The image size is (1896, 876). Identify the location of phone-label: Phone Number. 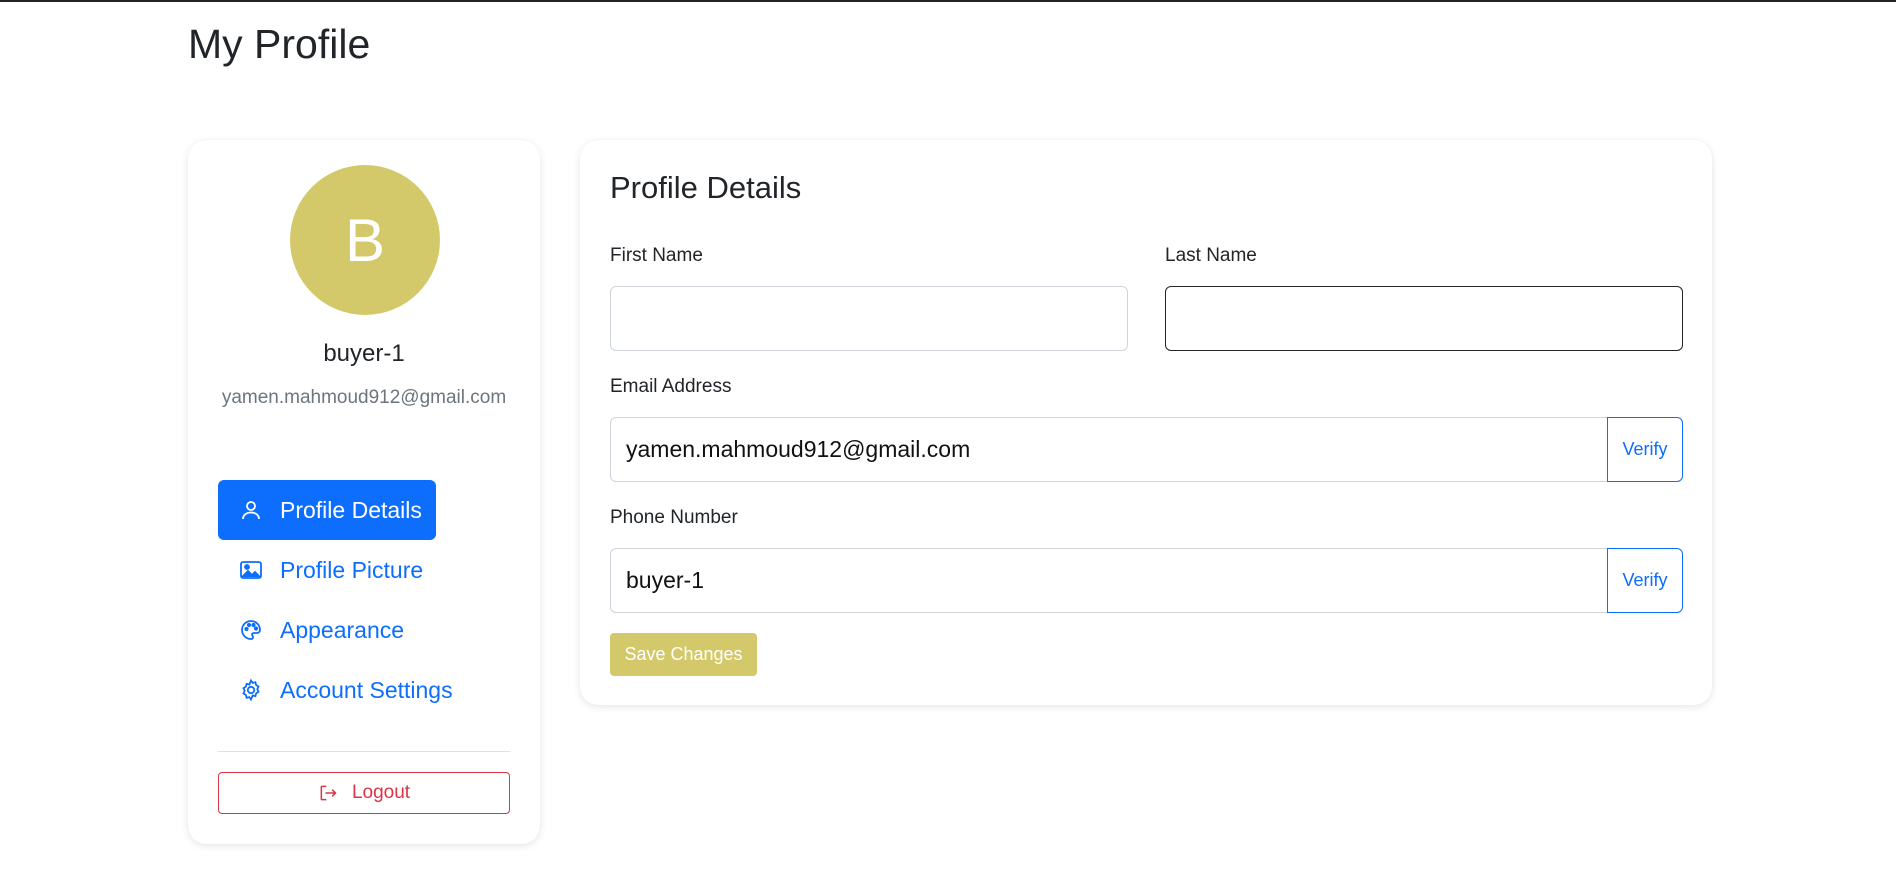
(674, 517).